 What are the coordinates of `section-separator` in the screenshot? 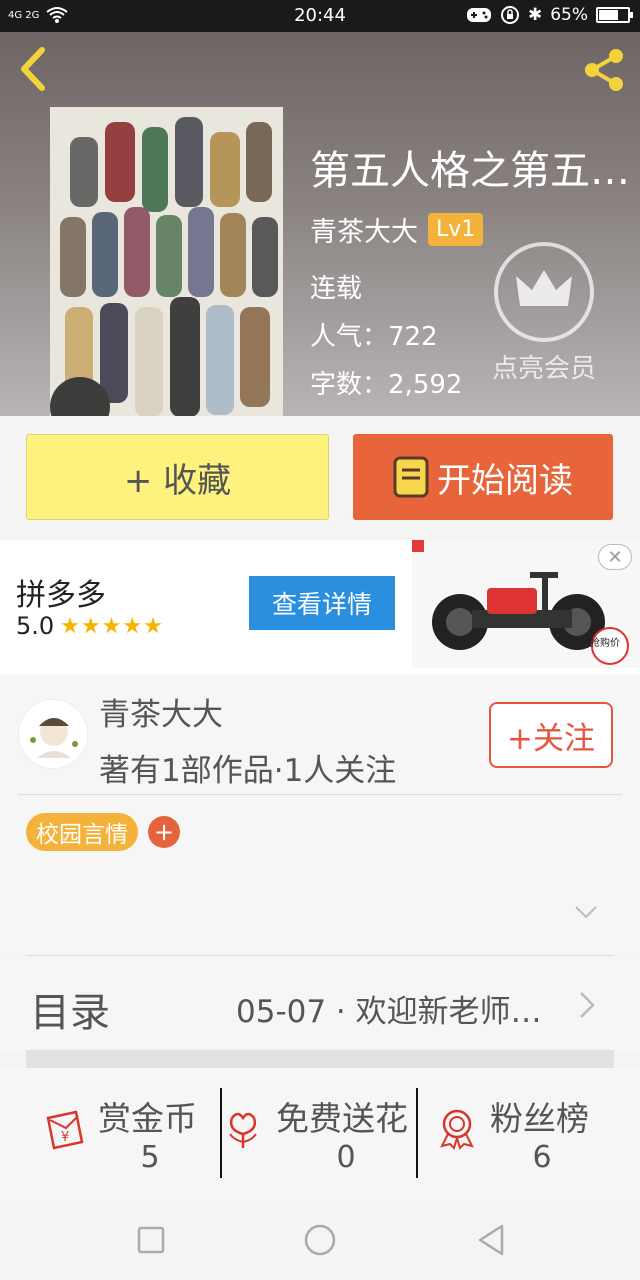 It's located at (320, 1059).